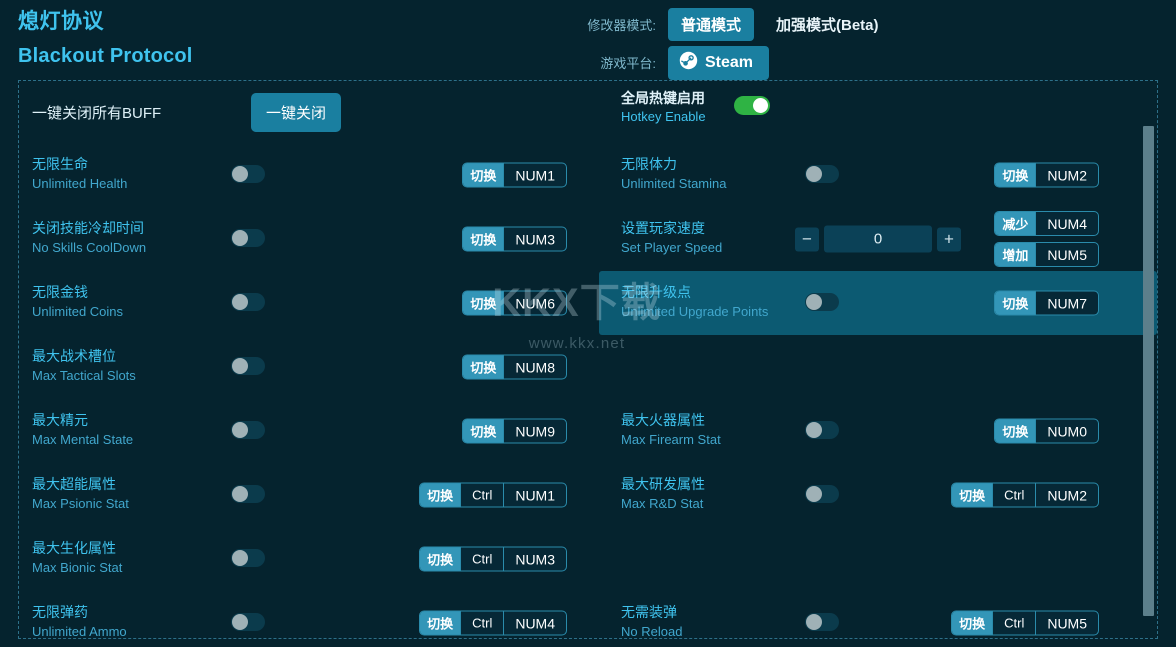 This screenshot has width=1176, height=647. I want to click on hotkey-binding: 切换 NUM7, so click(1046, 303).